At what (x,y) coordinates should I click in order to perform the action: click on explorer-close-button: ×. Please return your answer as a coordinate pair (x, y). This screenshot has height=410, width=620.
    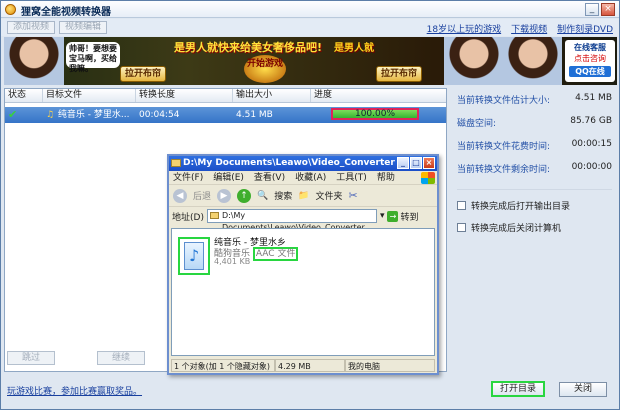
    Looking at the image, I should click on (429, 163).